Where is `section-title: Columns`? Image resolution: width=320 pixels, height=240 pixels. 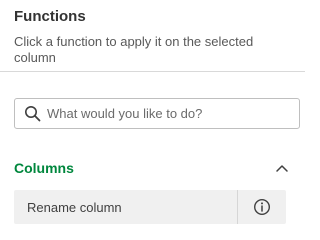
section-title: Columns is located at coordinates (44, 168).